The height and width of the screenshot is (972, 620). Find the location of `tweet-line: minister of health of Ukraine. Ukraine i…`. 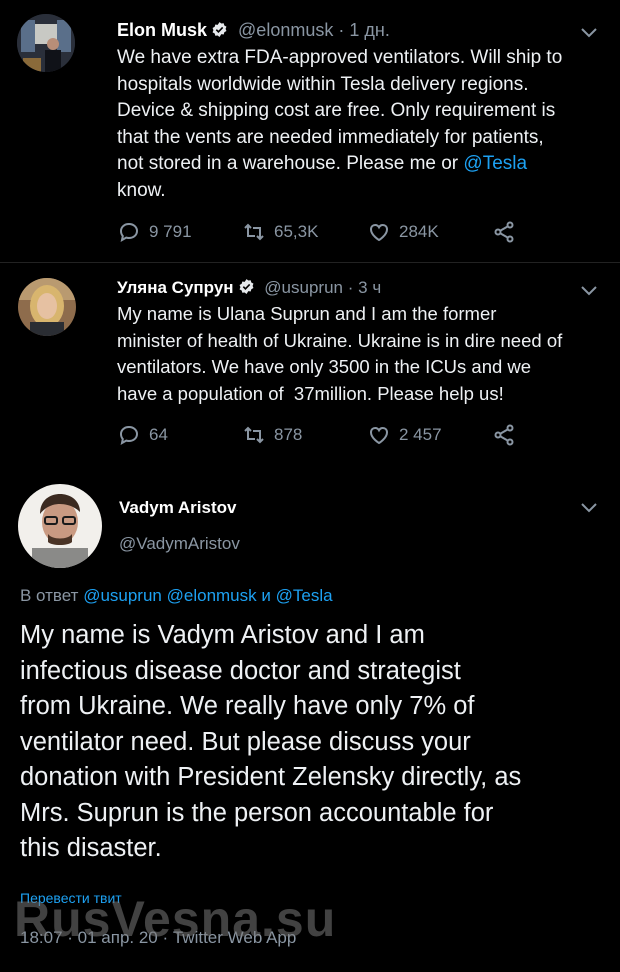

tweet-line: minister of health of Ukraine. Ukraine i… is located at coordinates (340, 340).